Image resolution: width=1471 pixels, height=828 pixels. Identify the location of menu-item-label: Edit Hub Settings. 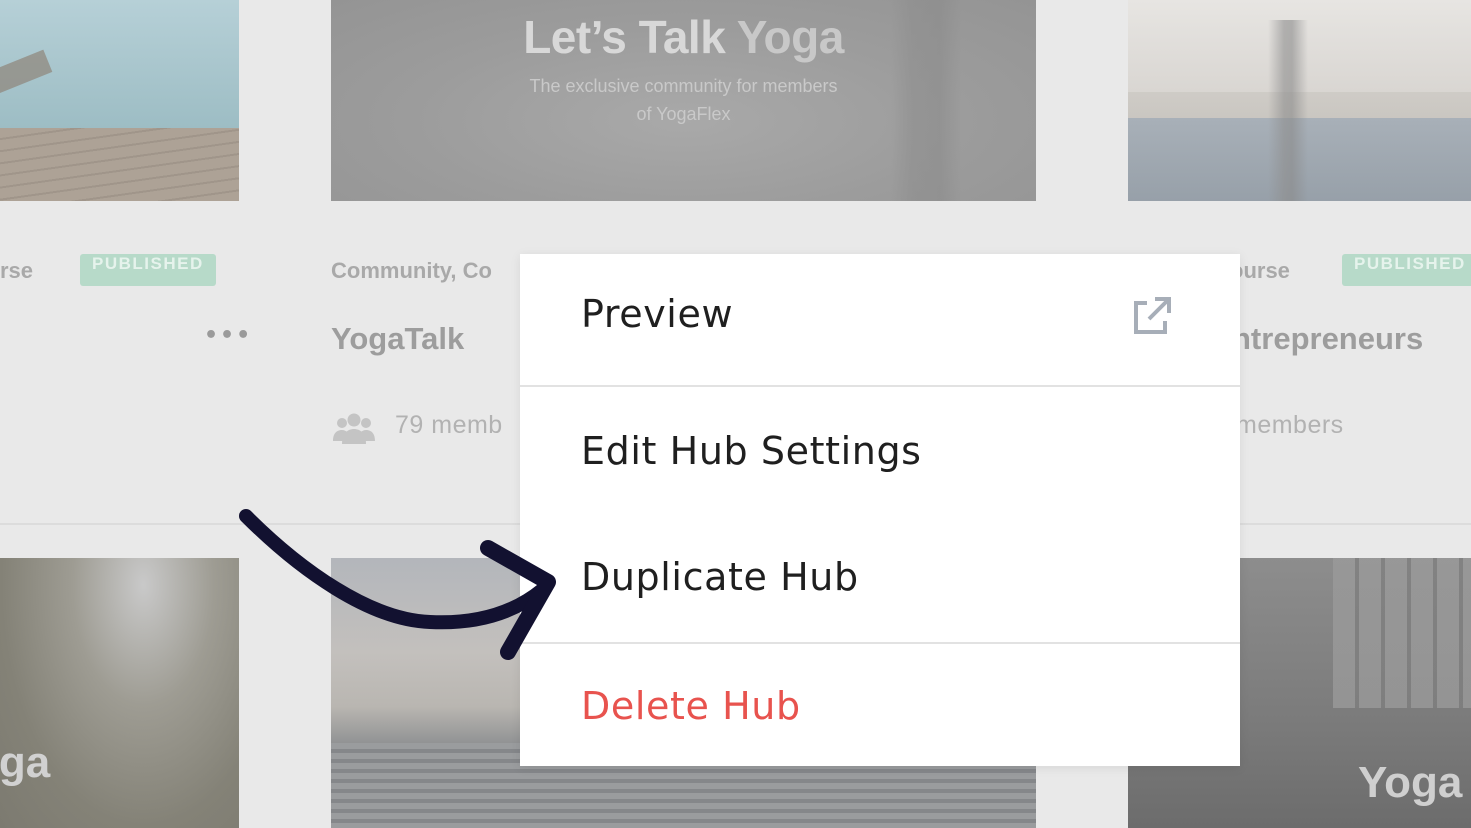
(751, 451).